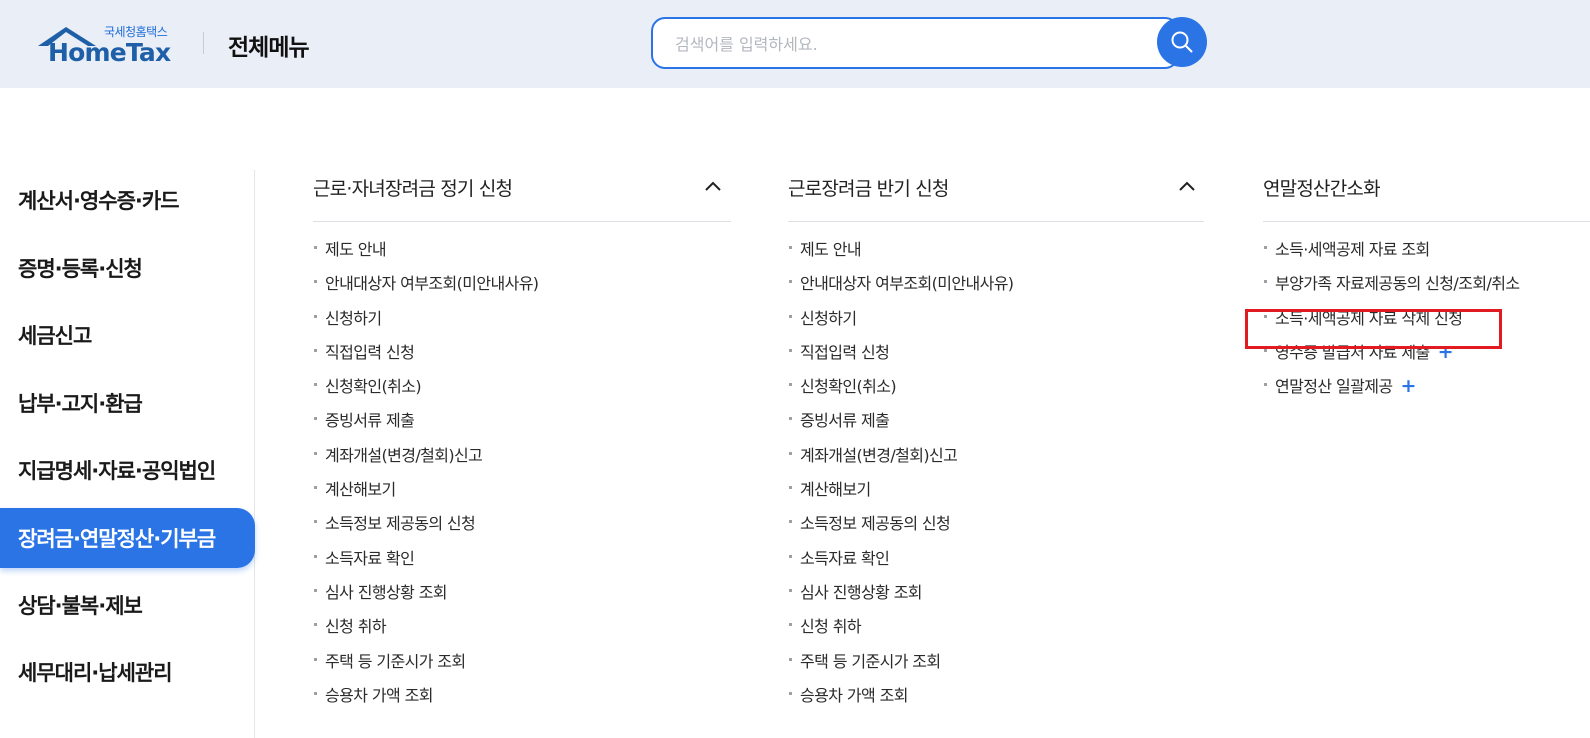  What do you see at coordinates (831, 627) in the screenshot?
I see `list-item-label: 신청 취하` at bounding box center [831, 627].